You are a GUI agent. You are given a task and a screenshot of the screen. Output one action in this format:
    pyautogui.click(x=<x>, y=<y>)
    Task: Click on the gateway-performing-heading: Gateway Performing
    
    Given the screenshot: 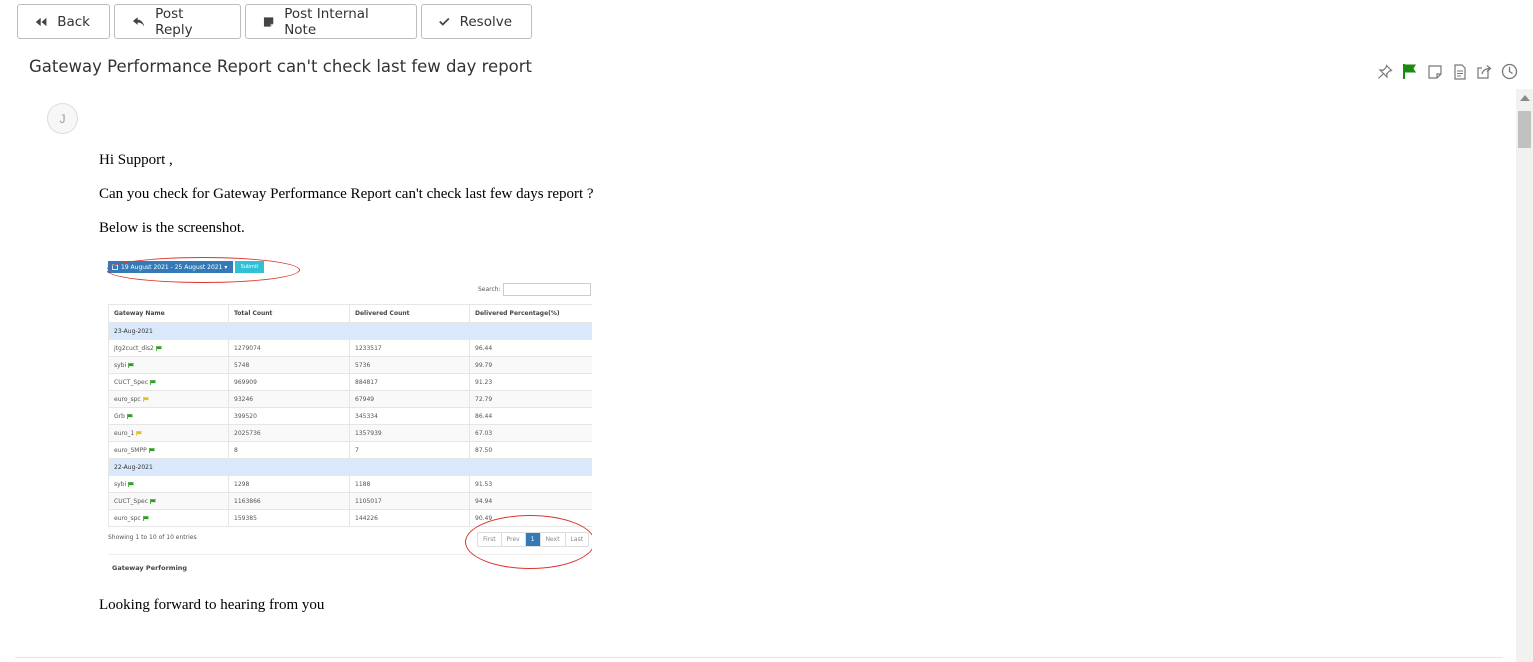 What is the action you would take?
    pyautogui.click(x=150, y=568)
    